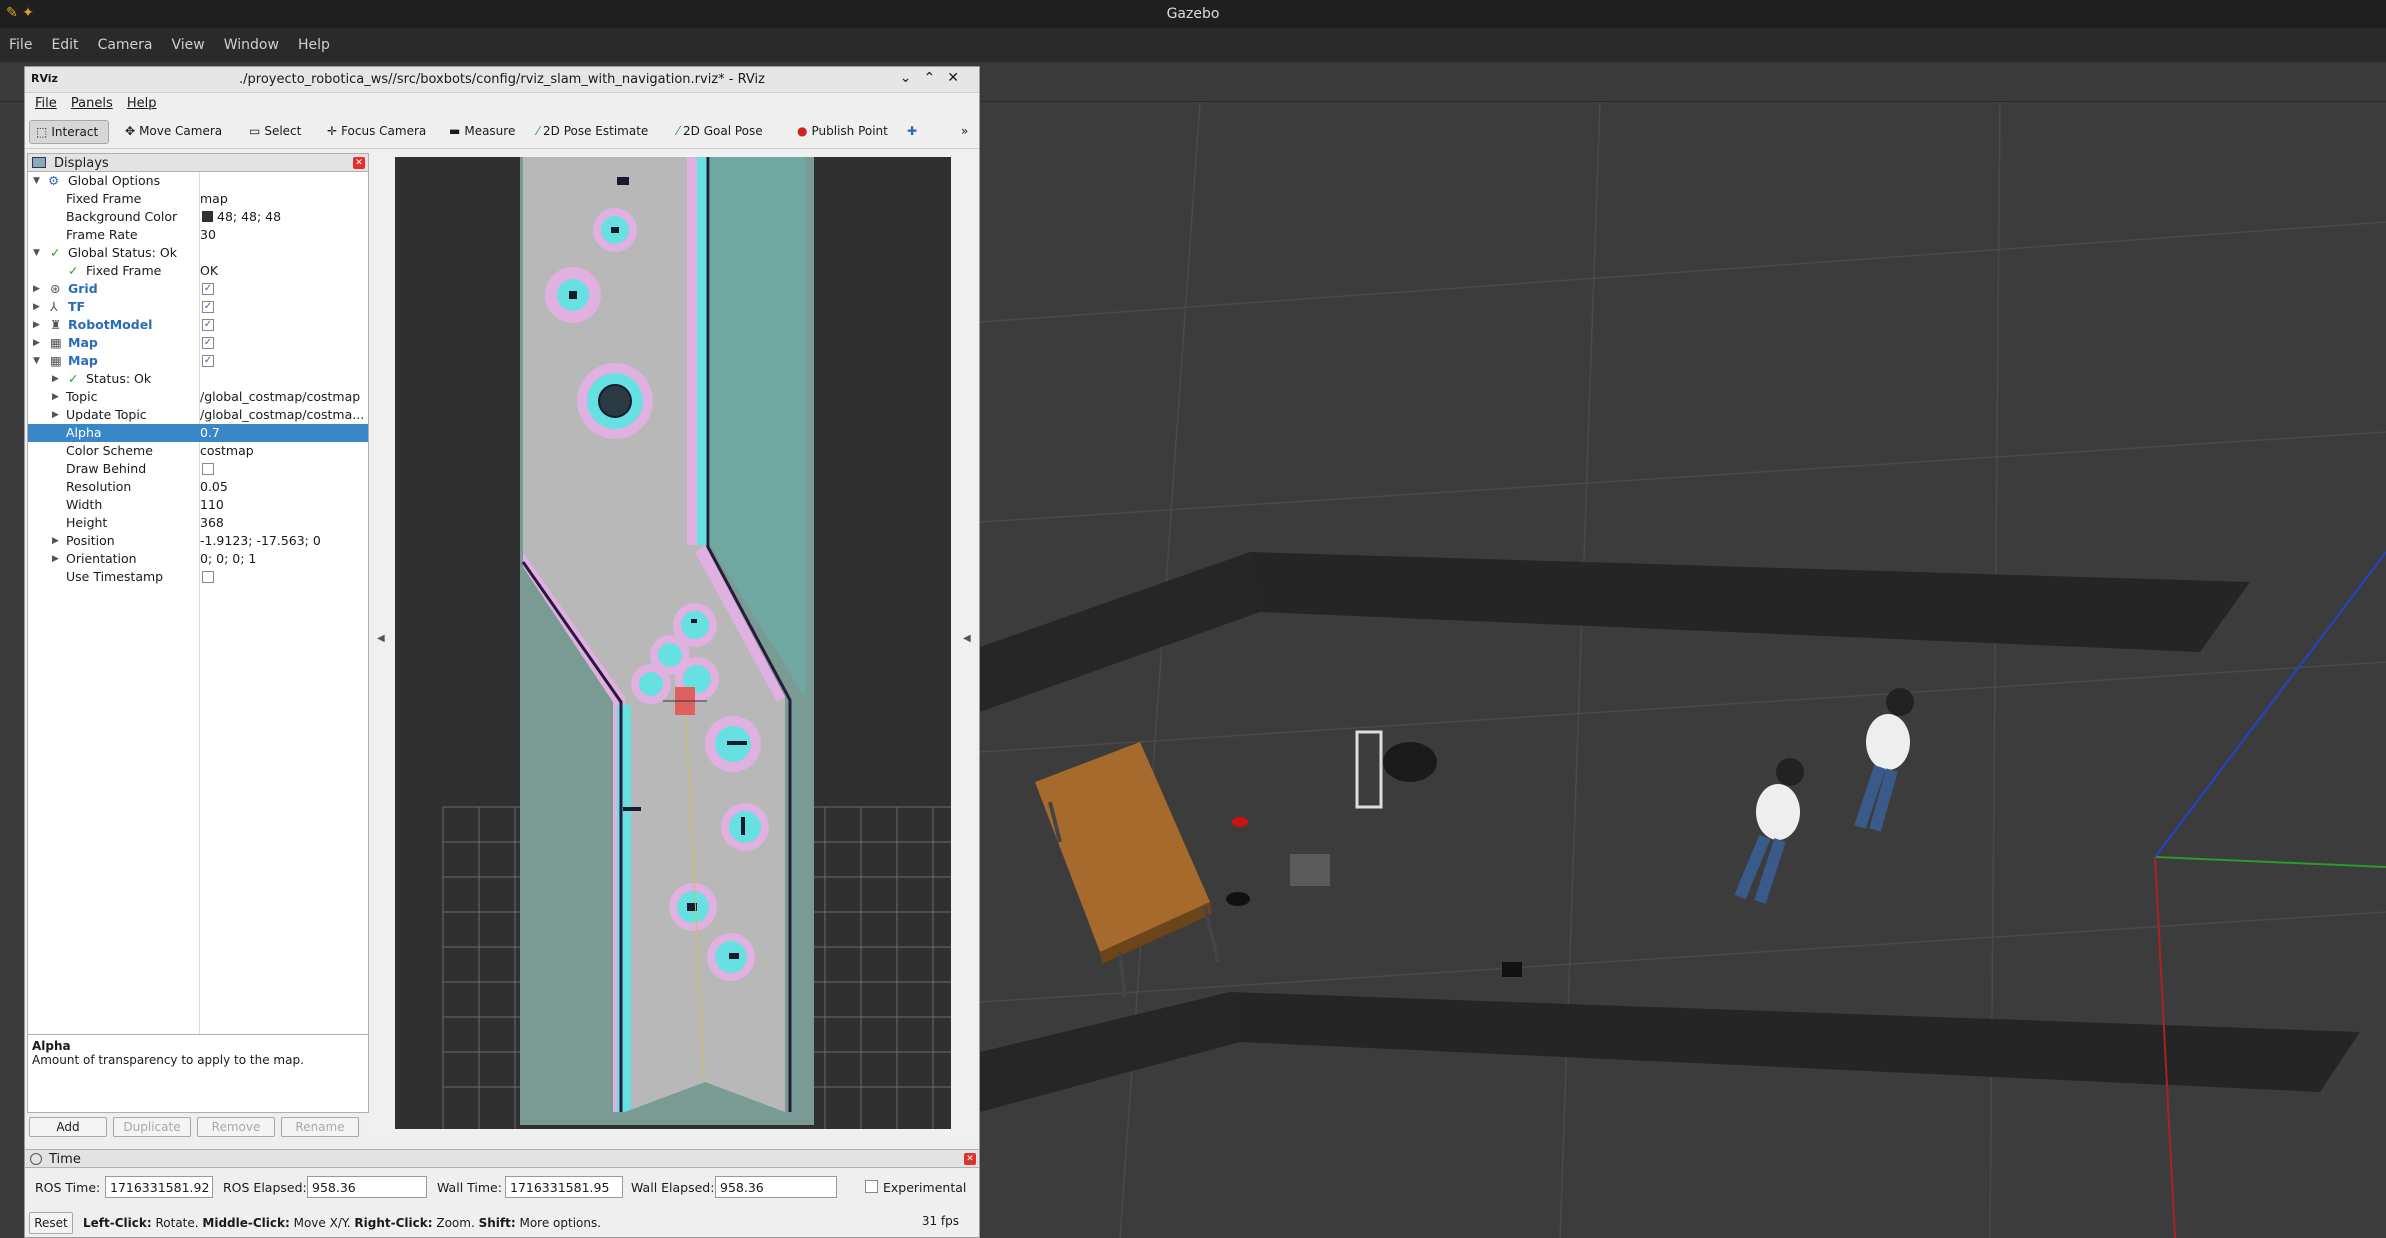  I want to click on wall-time-field: 1716331581.95, so click(564, 1187).